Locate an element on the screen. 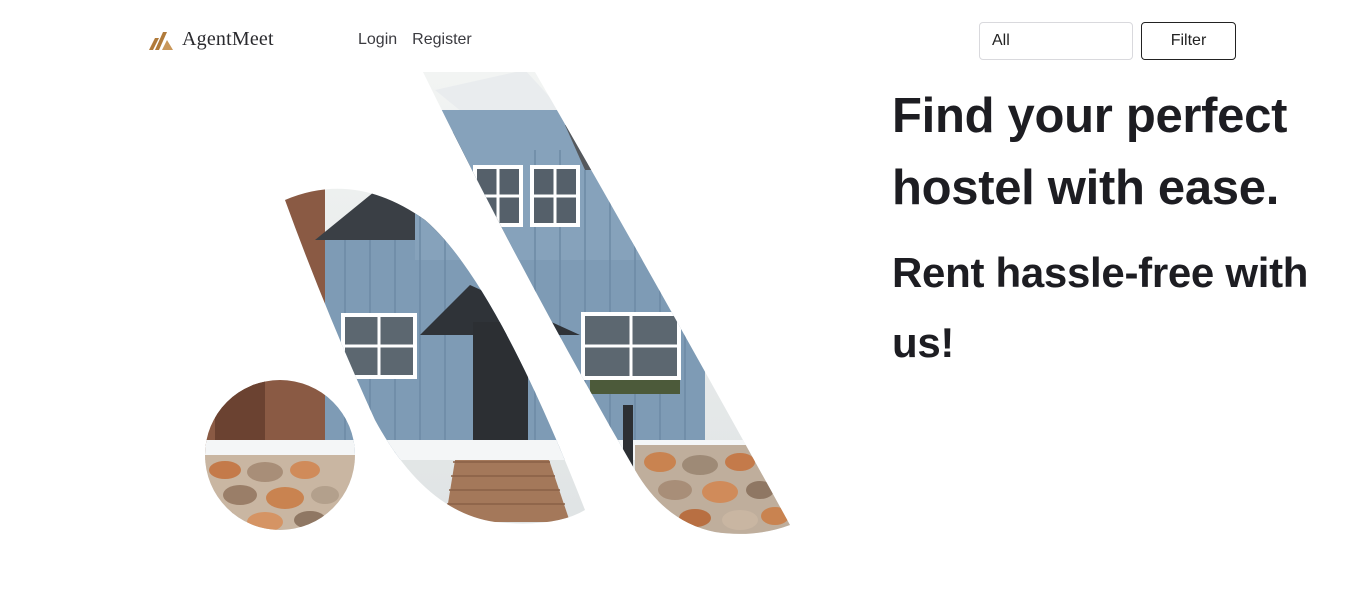  hero-headline: Find your perfect hostel with ease. is located at coordinates (1090, 152).